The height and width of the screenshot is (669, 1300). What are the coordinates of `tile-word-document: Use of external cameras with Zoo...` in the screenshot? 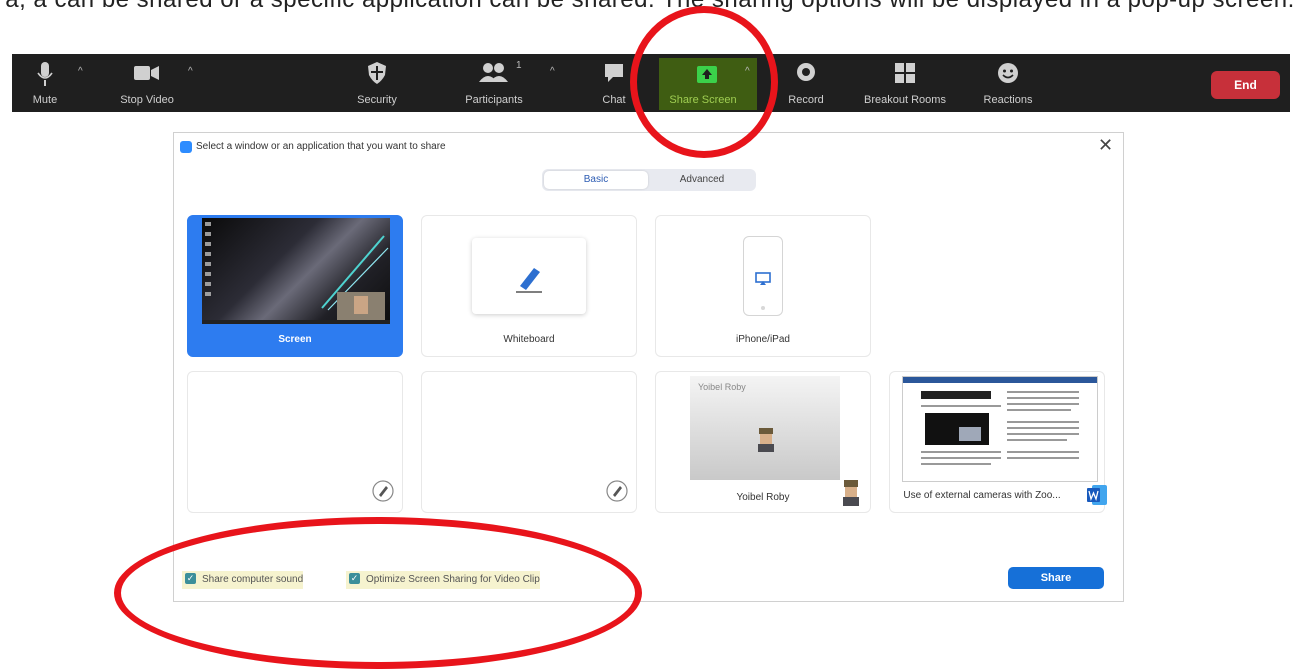 It's located at (998, 442).